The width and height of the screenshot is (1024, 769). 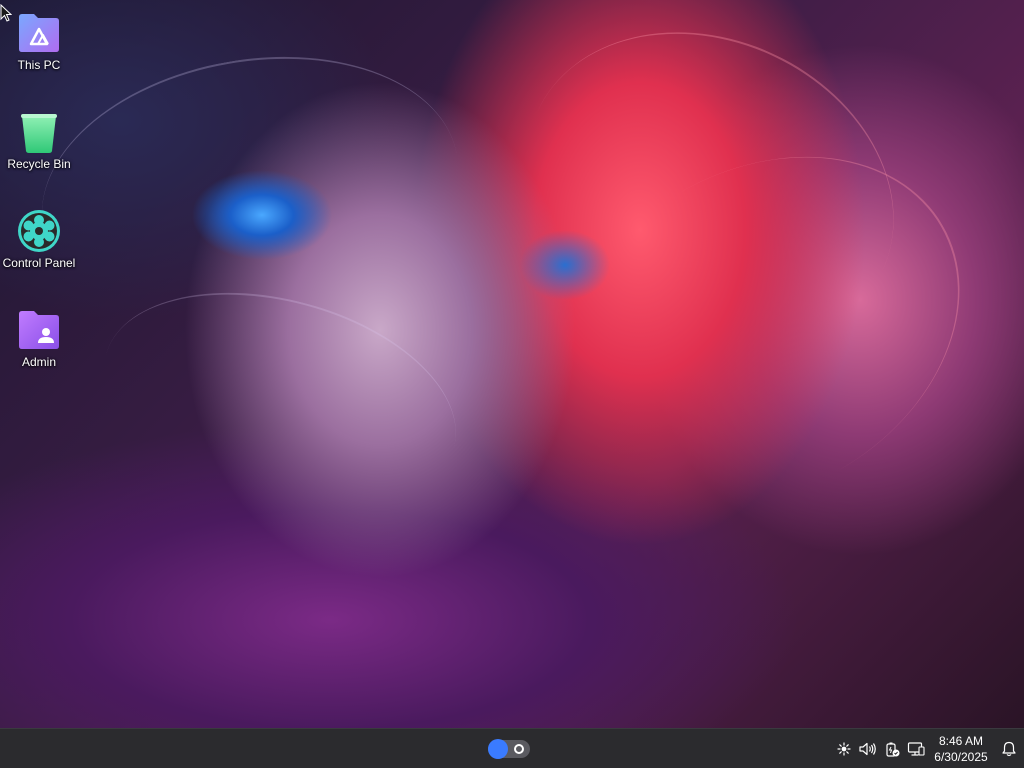 What do you see at coordinates (38, 362) in the screenshot?
I see `desktop-icon-label: Admin` at bounding box center [38, 362].